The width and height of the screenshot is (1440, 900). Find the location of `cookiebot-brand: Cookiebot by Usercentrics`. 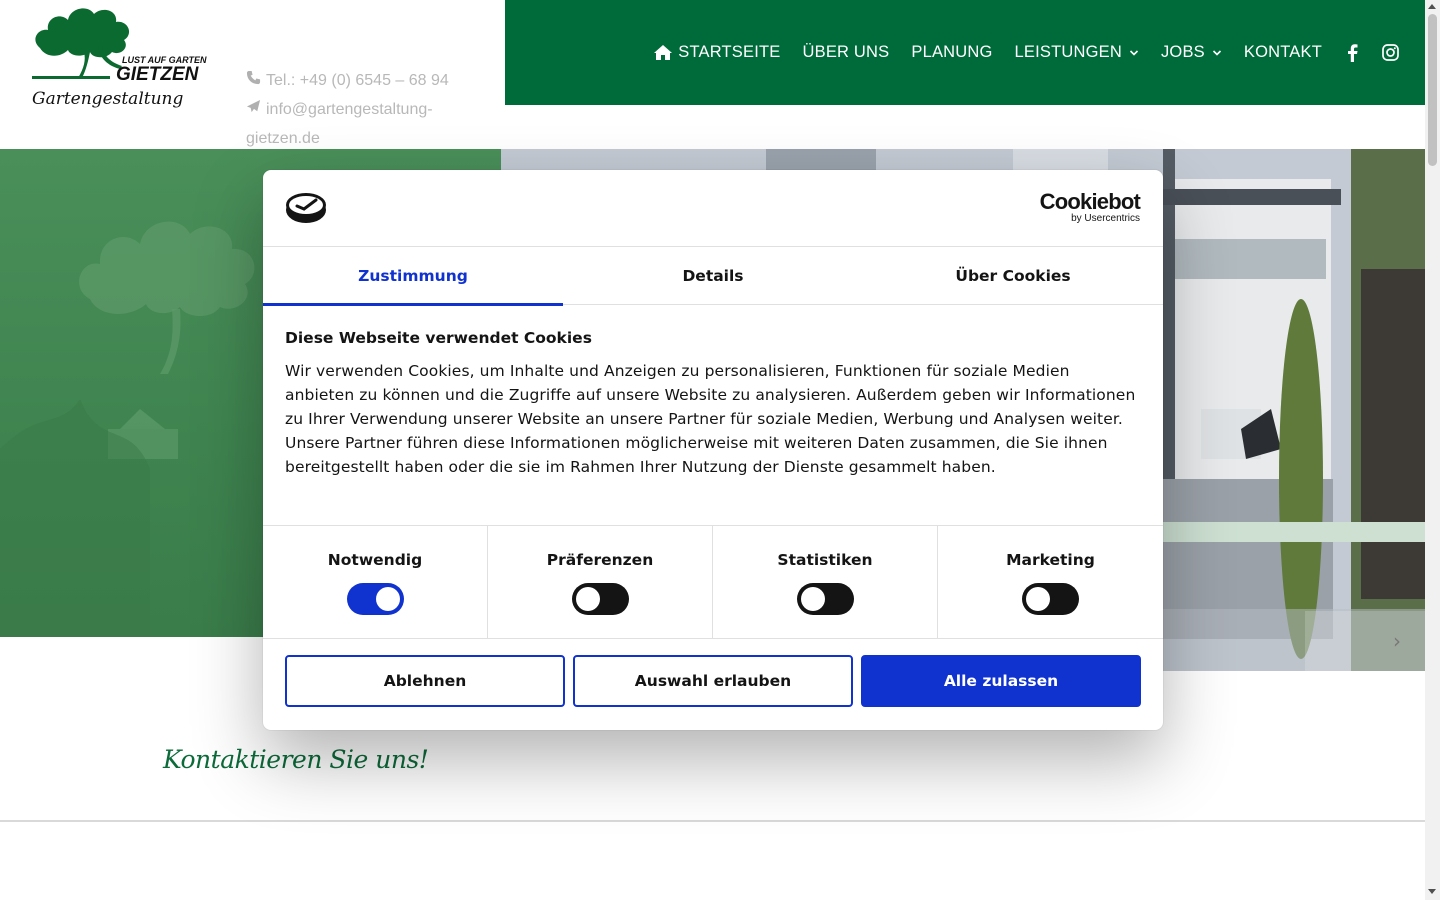

cookiebot-brand: Cookiebot by Usercentrics is located at coordinates (1089, 206).